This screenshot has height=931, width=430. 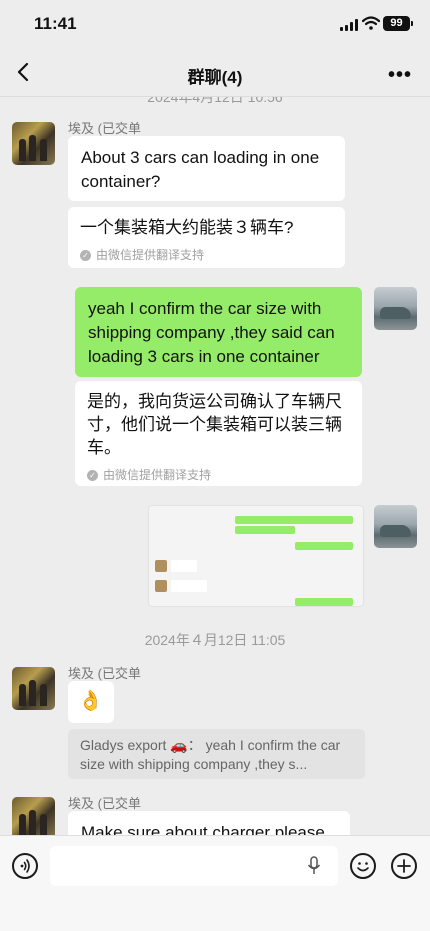 I want to click on translation-text: 一个集装箱大约能装３辆车?, so click(x=187, y=227).